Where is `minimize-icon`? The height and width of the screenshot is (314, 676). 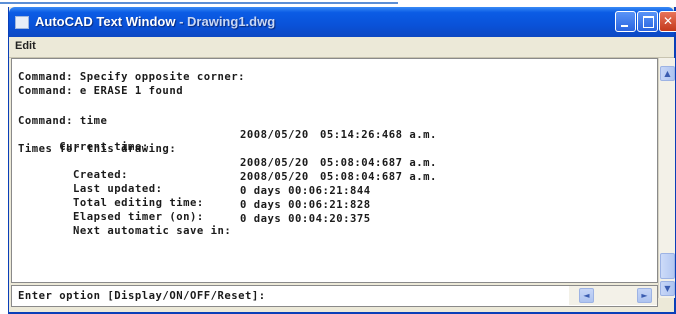 minimize-icon is located at coordinates (624, 26).